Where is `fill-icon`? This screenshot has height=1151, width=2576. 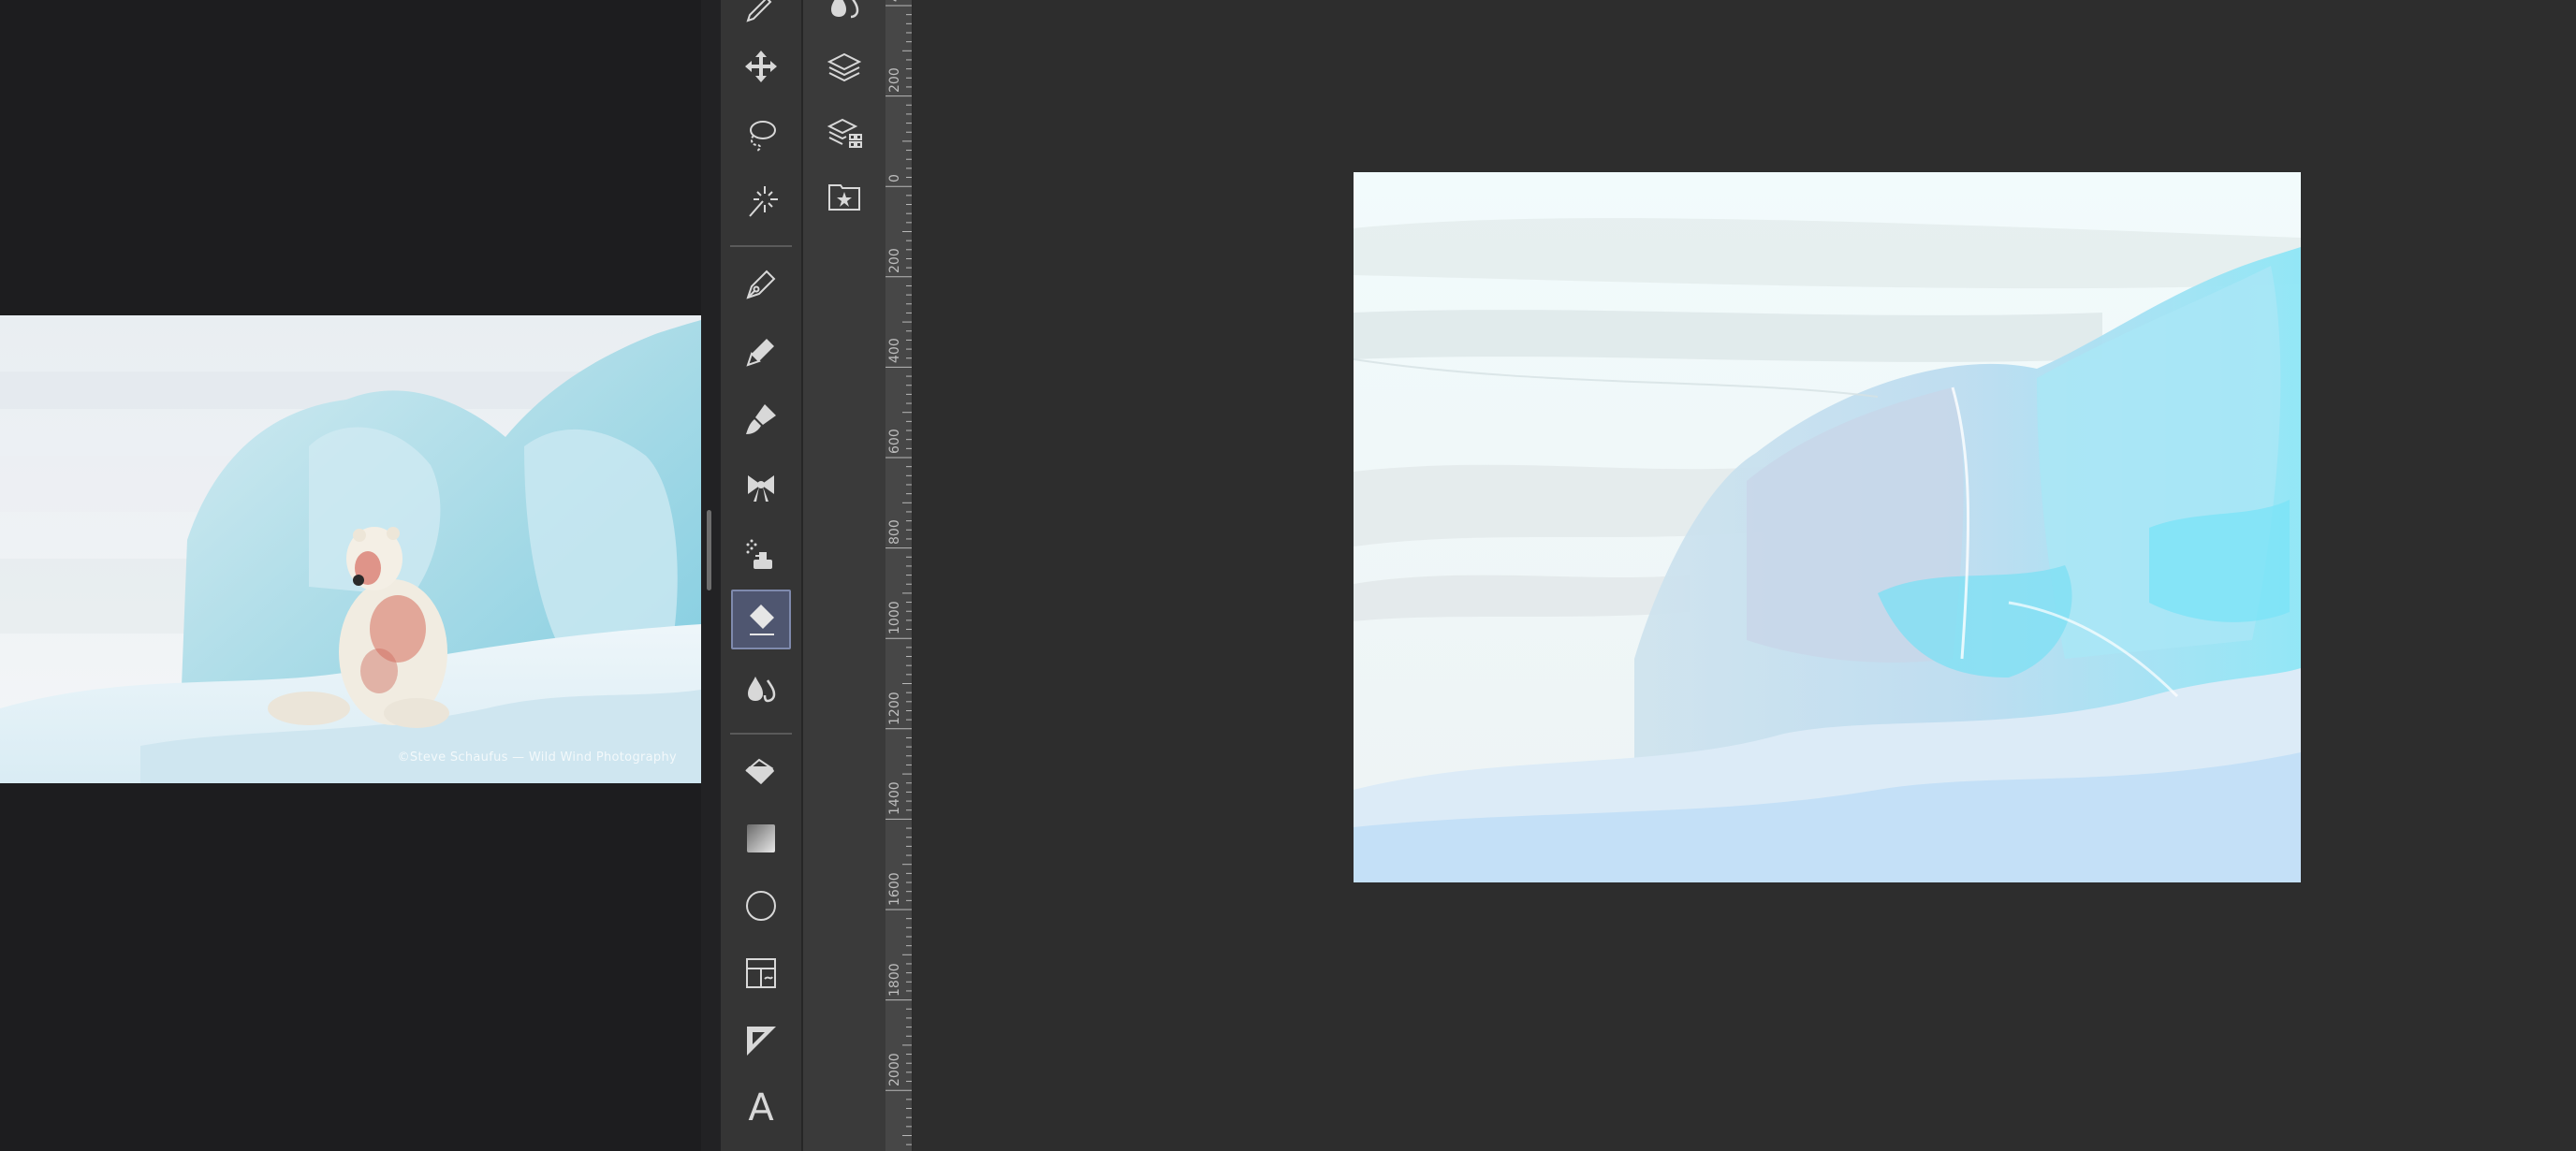 fill-icon is located at coordinates (761, 771).